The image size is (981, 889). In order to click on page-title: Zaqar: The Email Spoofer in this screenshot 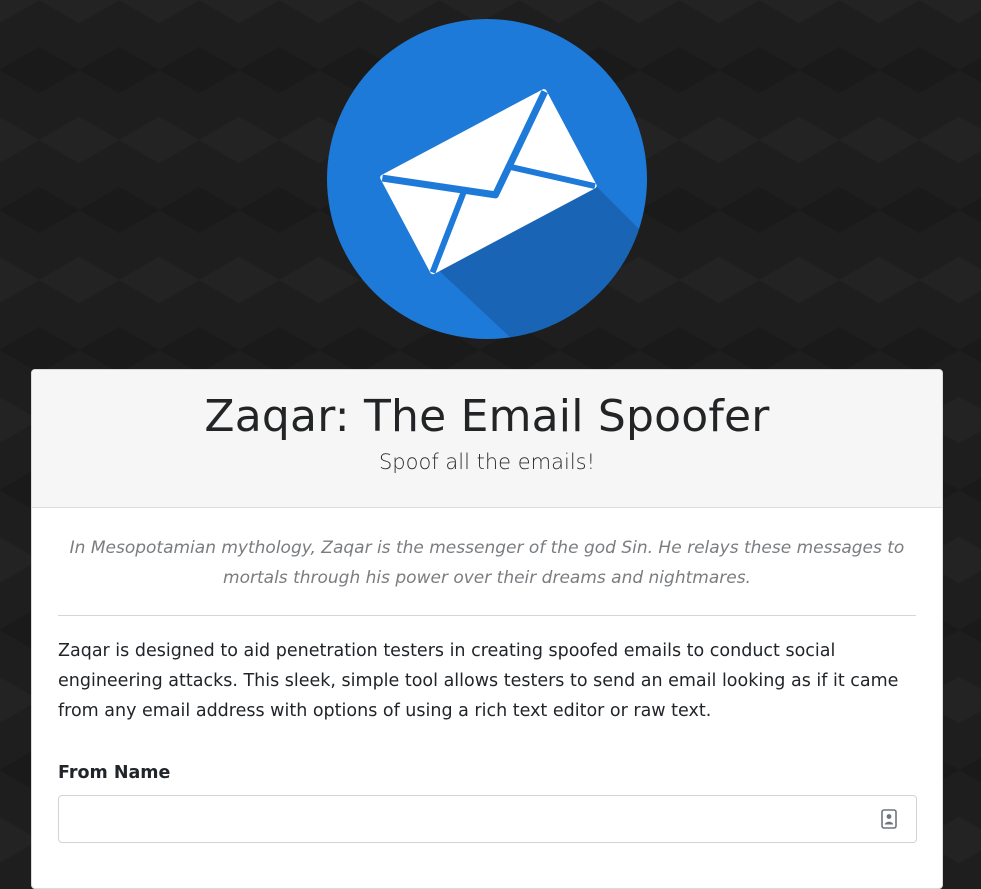, I will do `click(487, 416)`.